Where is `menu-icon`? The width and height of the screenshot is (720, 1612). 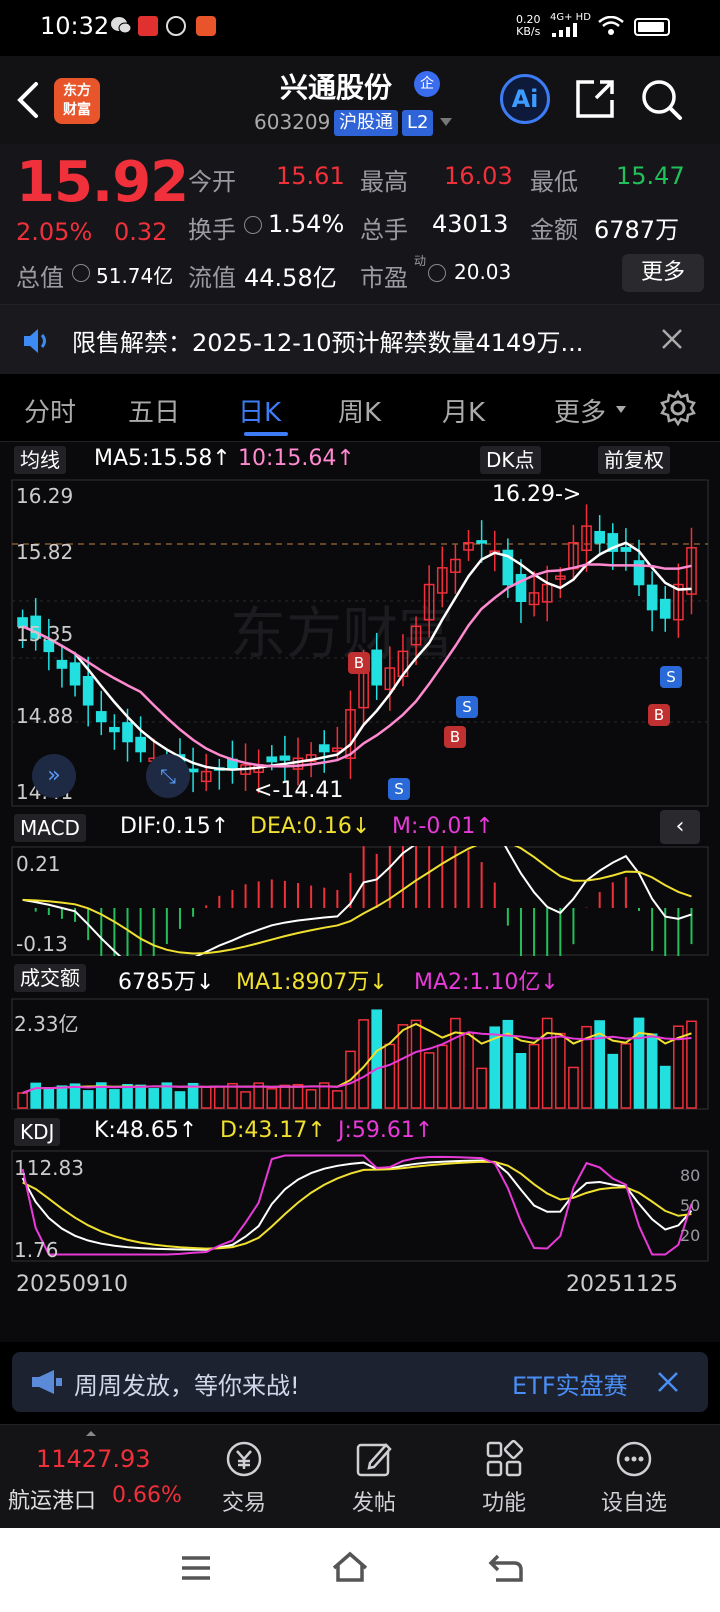
menu-icon is located at coordinates (196, 1570).